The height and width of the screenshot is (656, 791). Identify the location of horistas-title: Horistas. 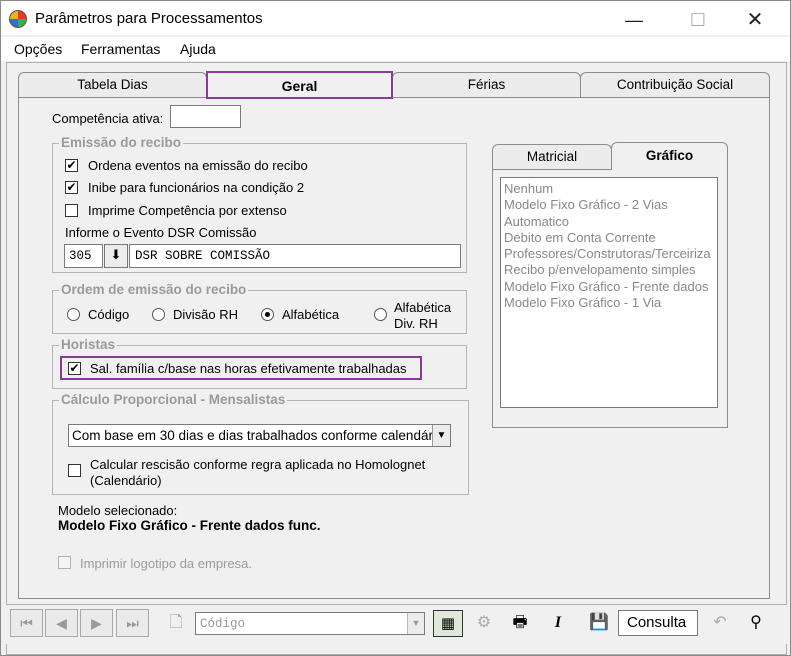
(88, 344).